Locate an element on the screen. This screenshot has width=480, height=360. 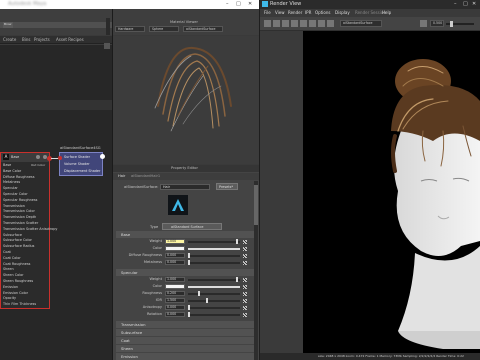
shader-port: Transmission Scatter Anisotropy is located at coordinates (30, 229).